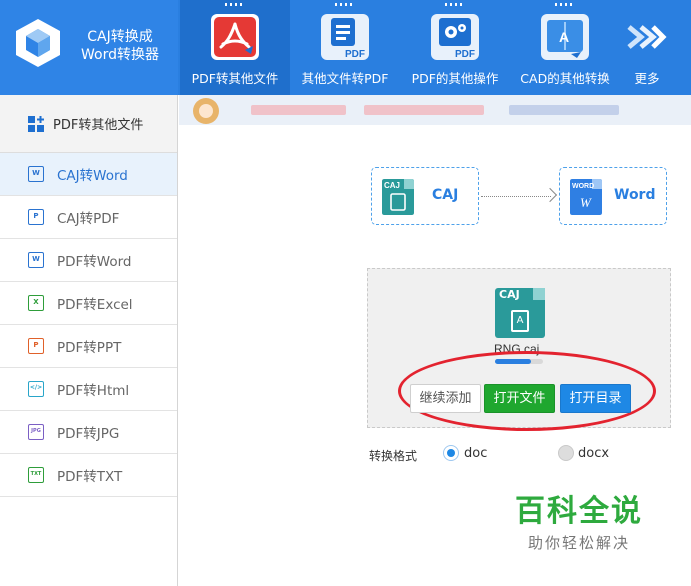 The height and width of the screenshot is (586, 691). I want to click on tool-label: PDF的其他操作, so click(455, 78).